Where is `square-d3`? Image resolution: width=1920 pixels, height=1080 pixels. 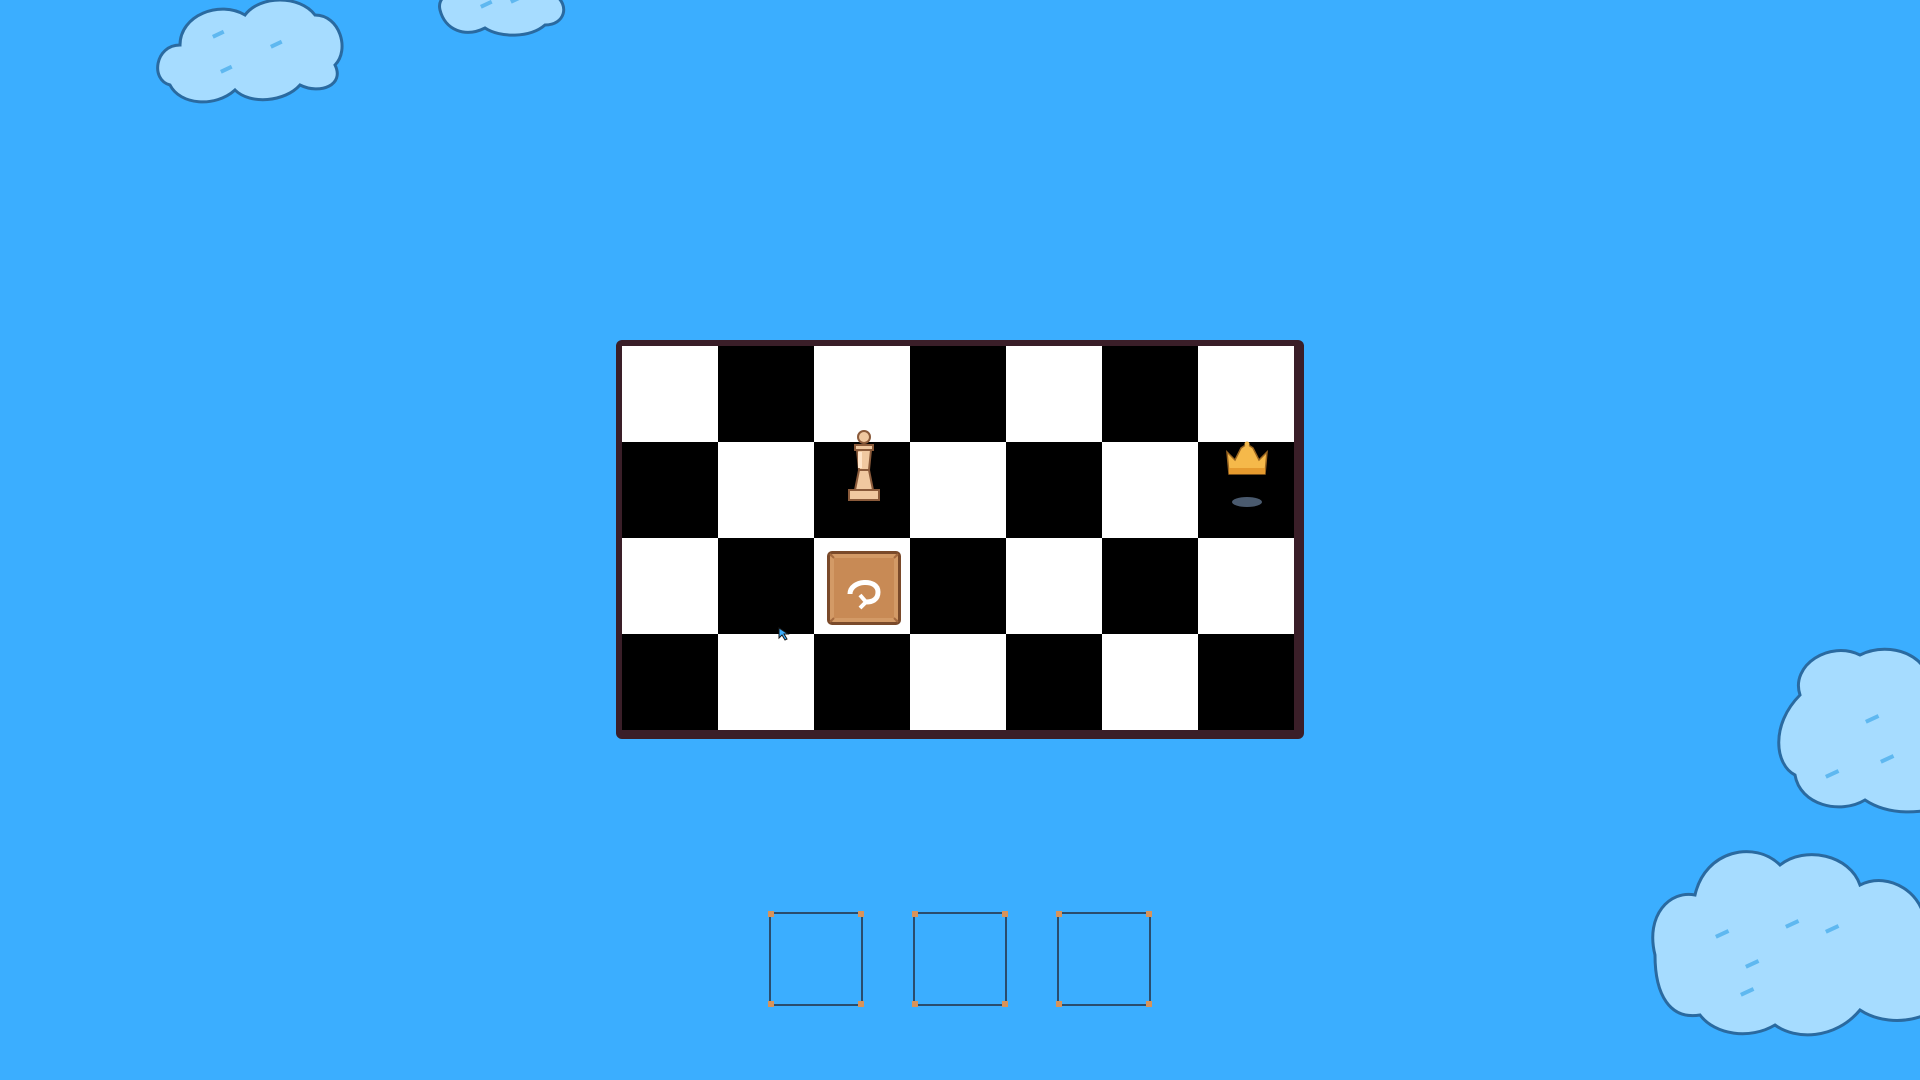 square-d3 is located at coordinates (958, 490).